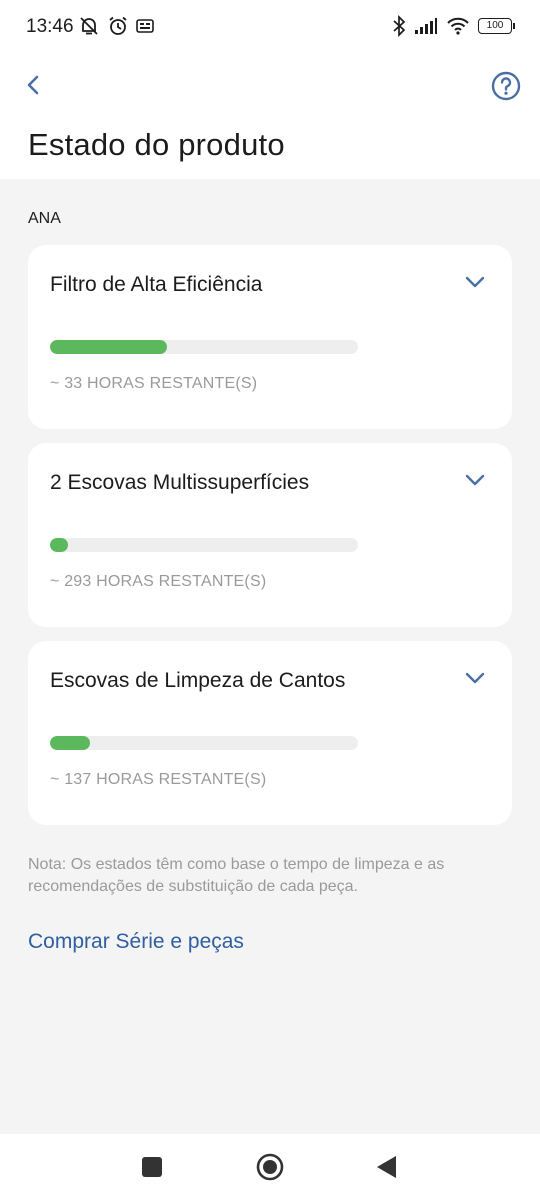 This screenshot has height=1200, width=540. I want to click on home-button, so click(270, 1167).